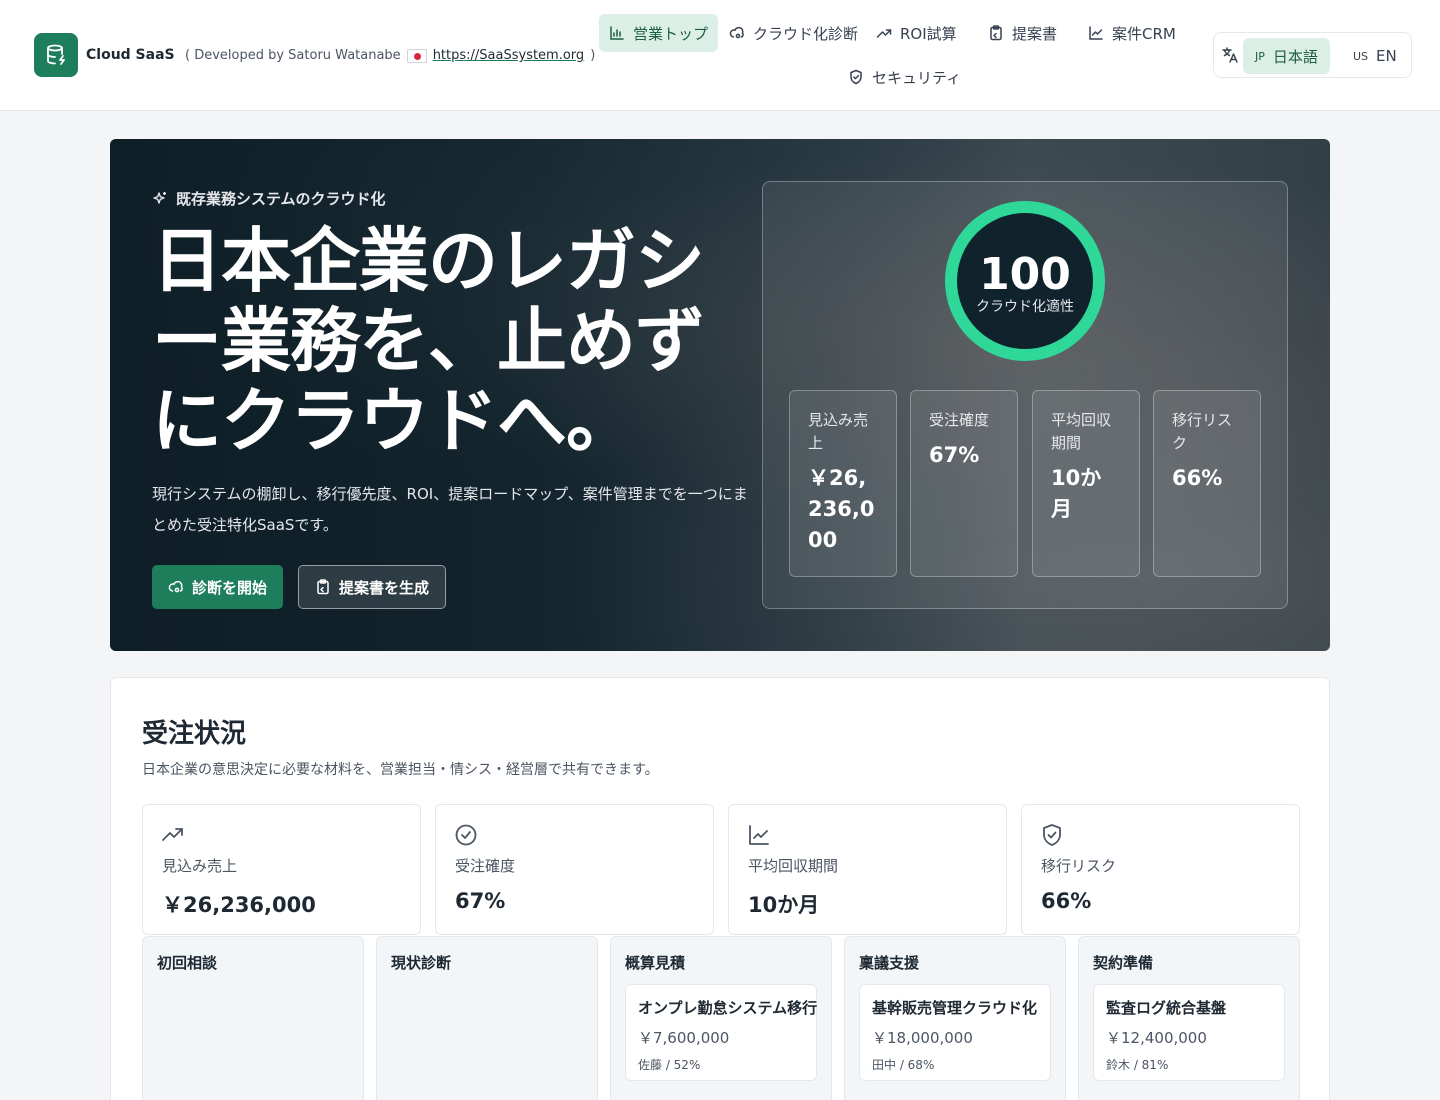  Describe the element at coordinates (253, 1018) in the screenshot. I see `pipeline-stage-initial: 初回相談` at that location.